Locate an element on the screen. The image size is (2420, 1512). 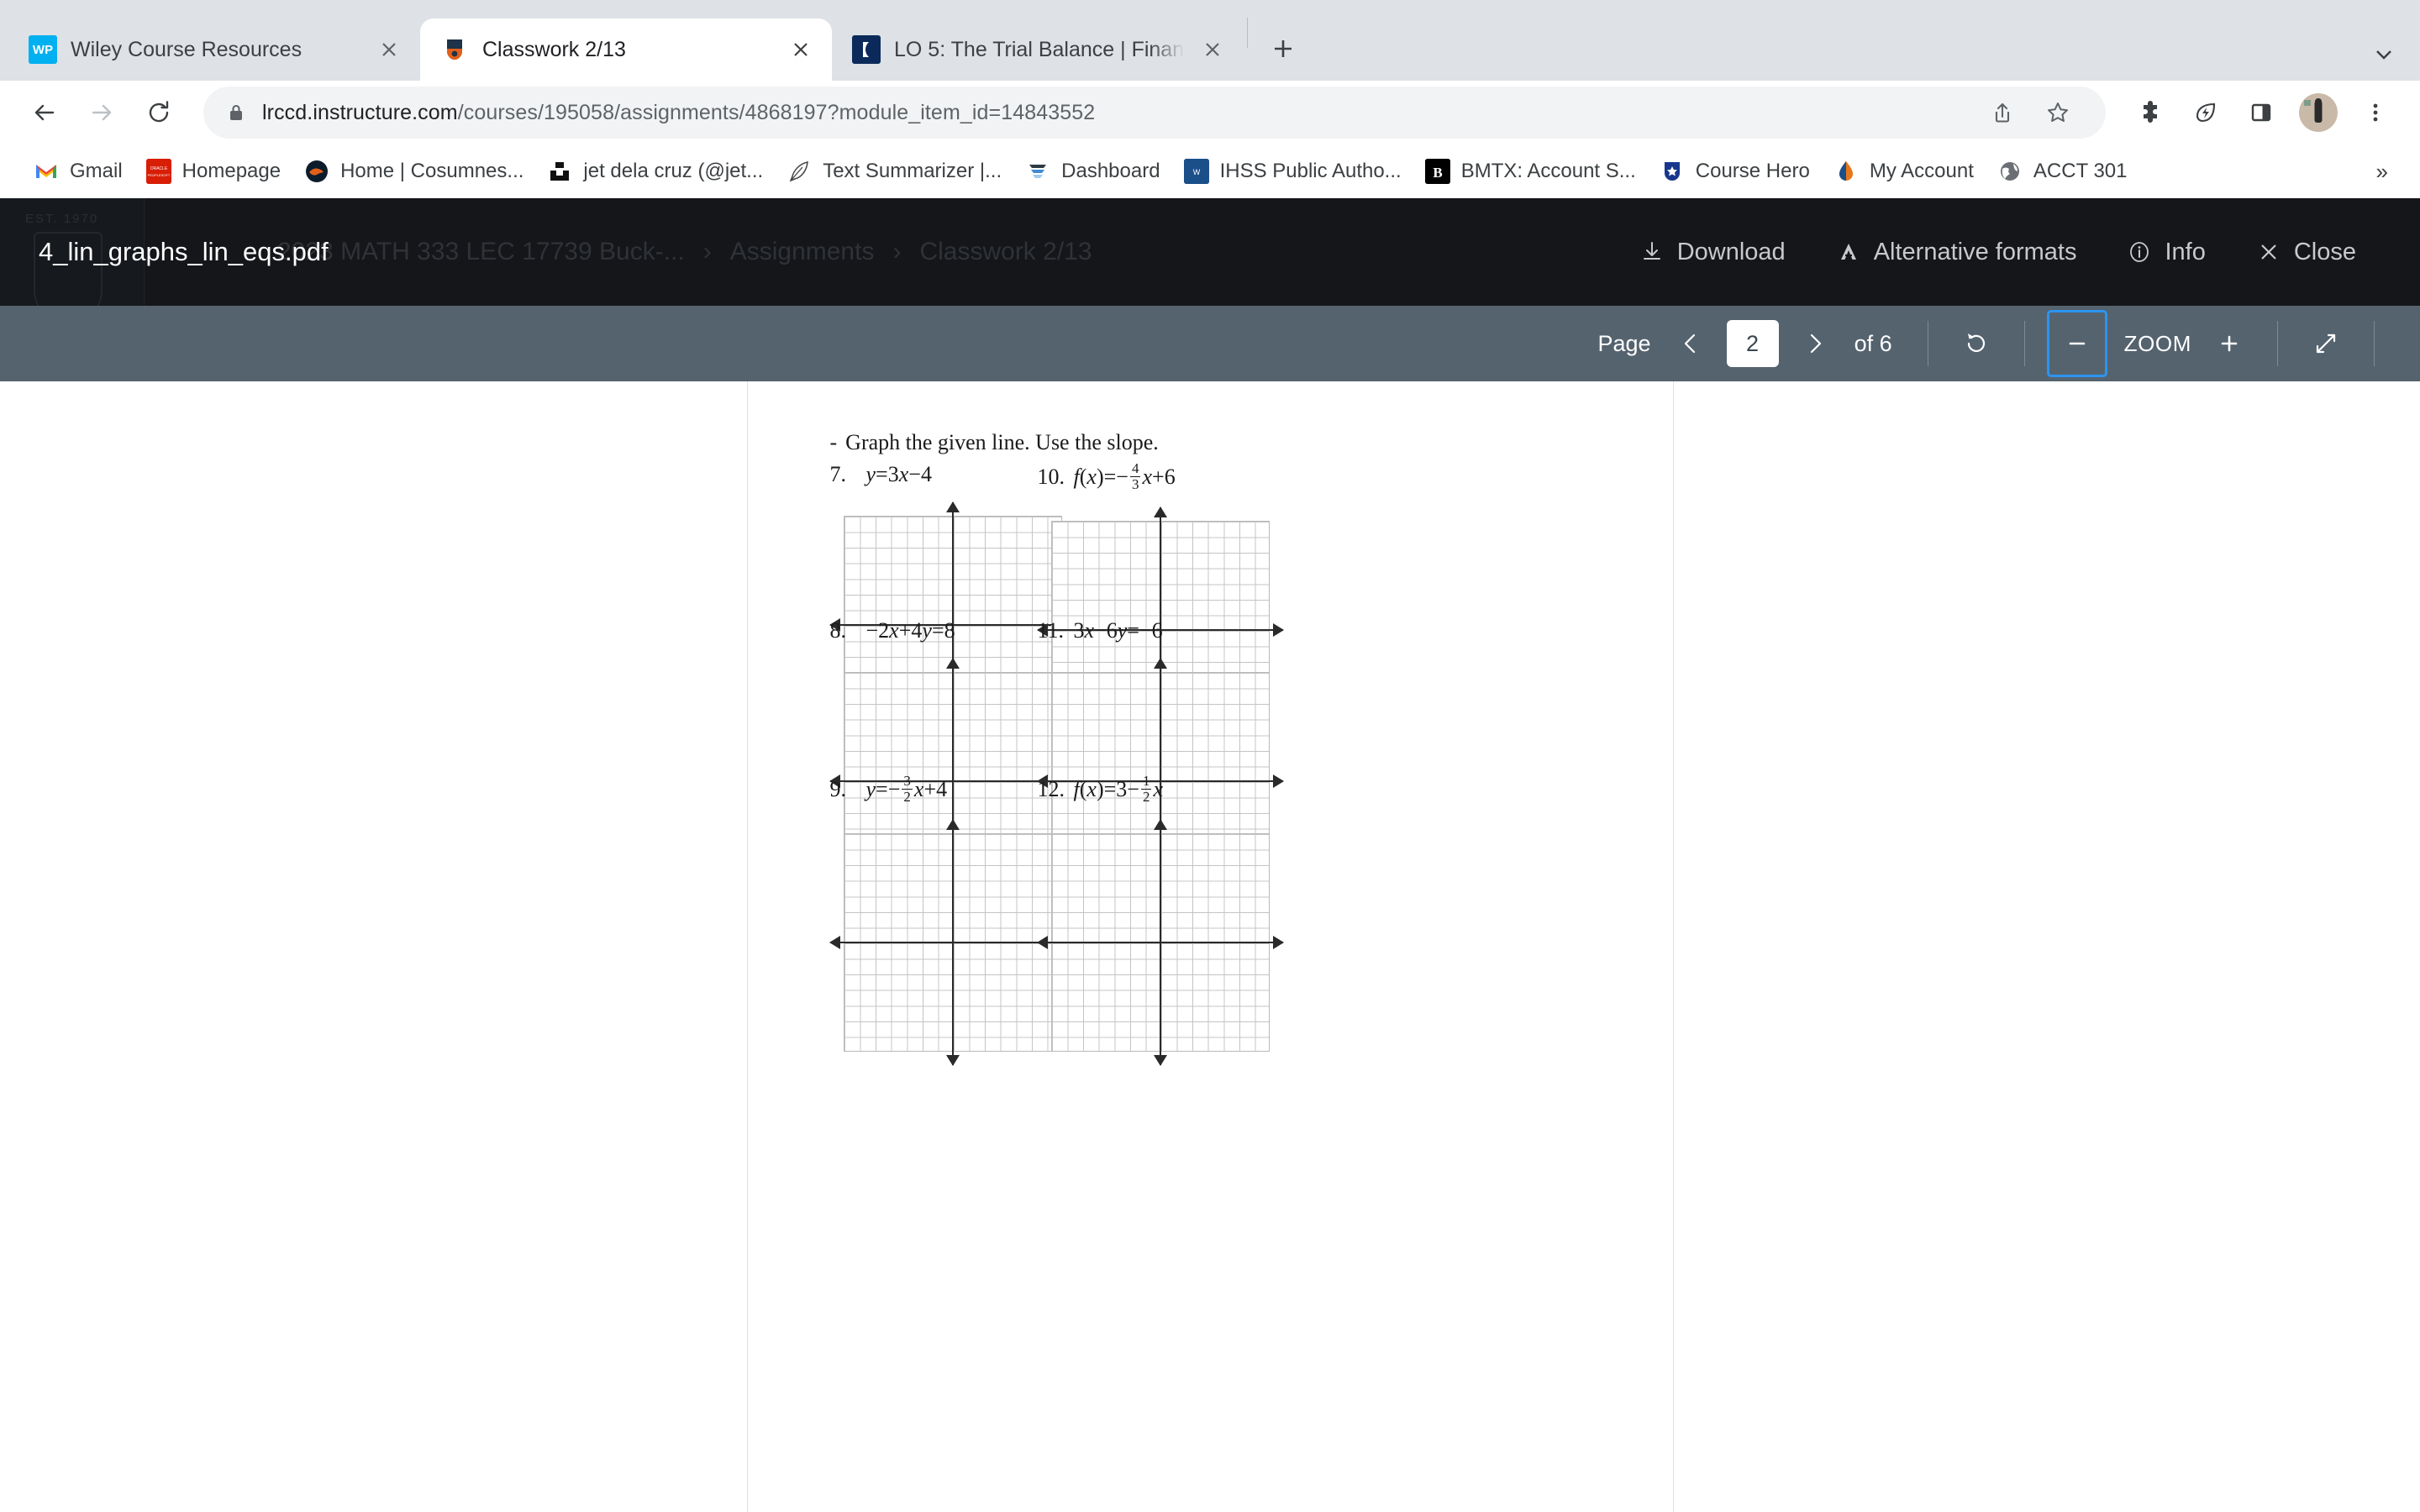
course-hero-shield-icon is located at coordinates (1673, 171).